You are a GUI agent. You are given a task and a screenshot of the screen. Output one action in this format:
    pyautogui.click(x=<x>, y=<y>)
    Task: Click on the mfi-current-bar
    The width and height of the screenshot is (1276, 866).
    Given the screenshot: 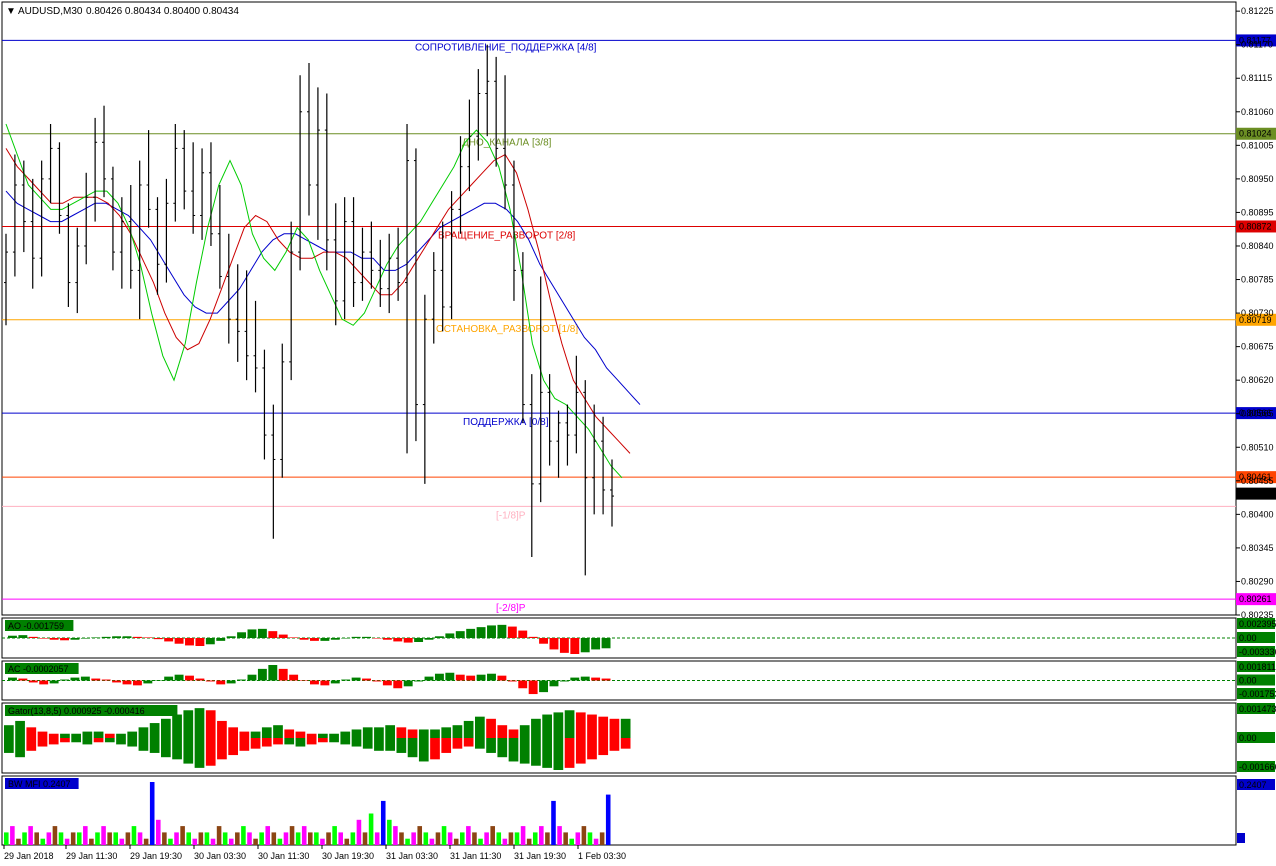 What is the action you would take?
    pyautogui.click(x=1241, y=838)
    